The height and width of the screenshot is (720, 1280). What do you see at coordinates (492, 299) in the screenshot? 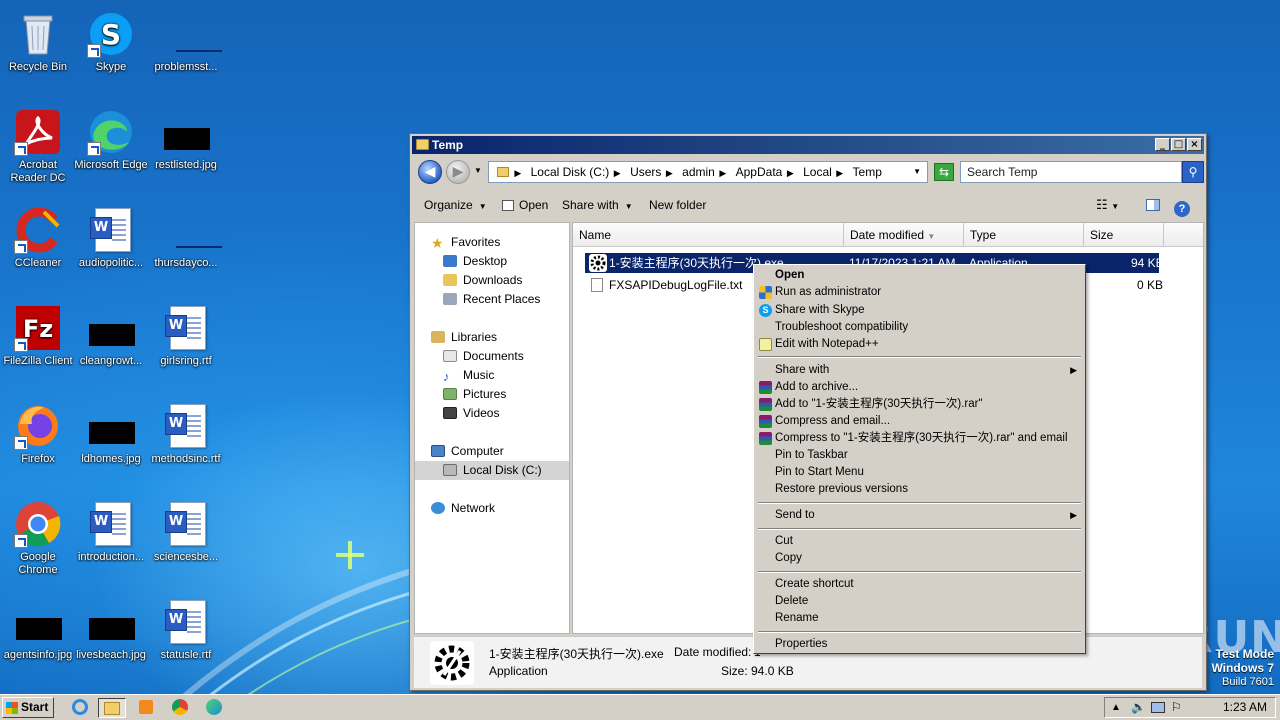
I see `nav-recent-places: Recent Places` at bounding box center [492, 299].